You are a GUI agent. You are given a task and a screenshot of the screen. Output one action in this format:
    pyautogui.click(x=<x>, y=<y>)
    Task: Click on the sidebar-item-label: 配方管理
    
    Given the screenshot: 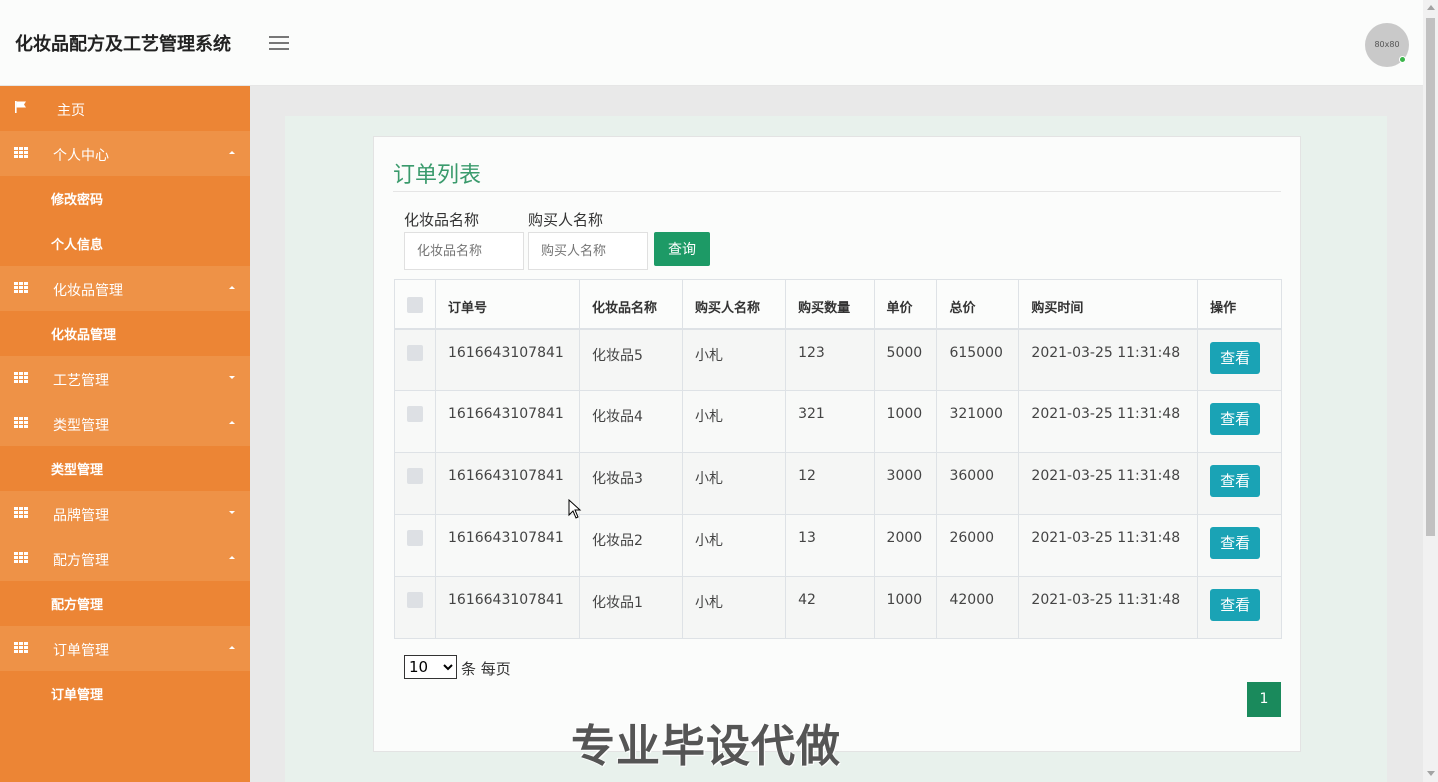 What is the action you would take?
    pyautogui.click(x=77, y=605)
    